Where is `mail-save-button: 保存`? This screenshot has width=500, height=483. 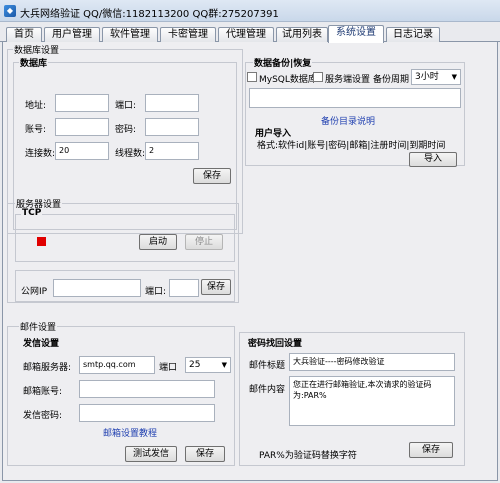
mail-save-button: 保存 is located at coordinates (205, 454).